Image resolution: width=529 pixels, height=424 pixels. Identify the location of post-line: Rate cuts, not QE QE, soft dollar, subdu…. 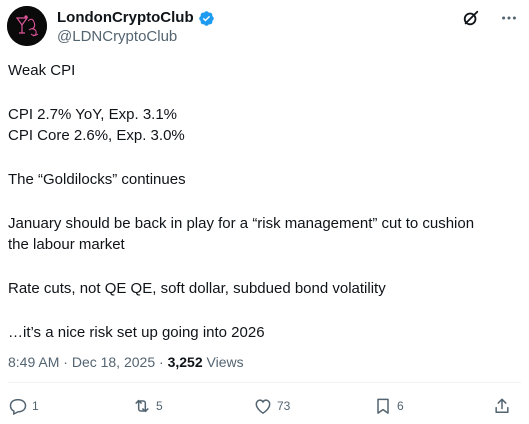
(197, 288).